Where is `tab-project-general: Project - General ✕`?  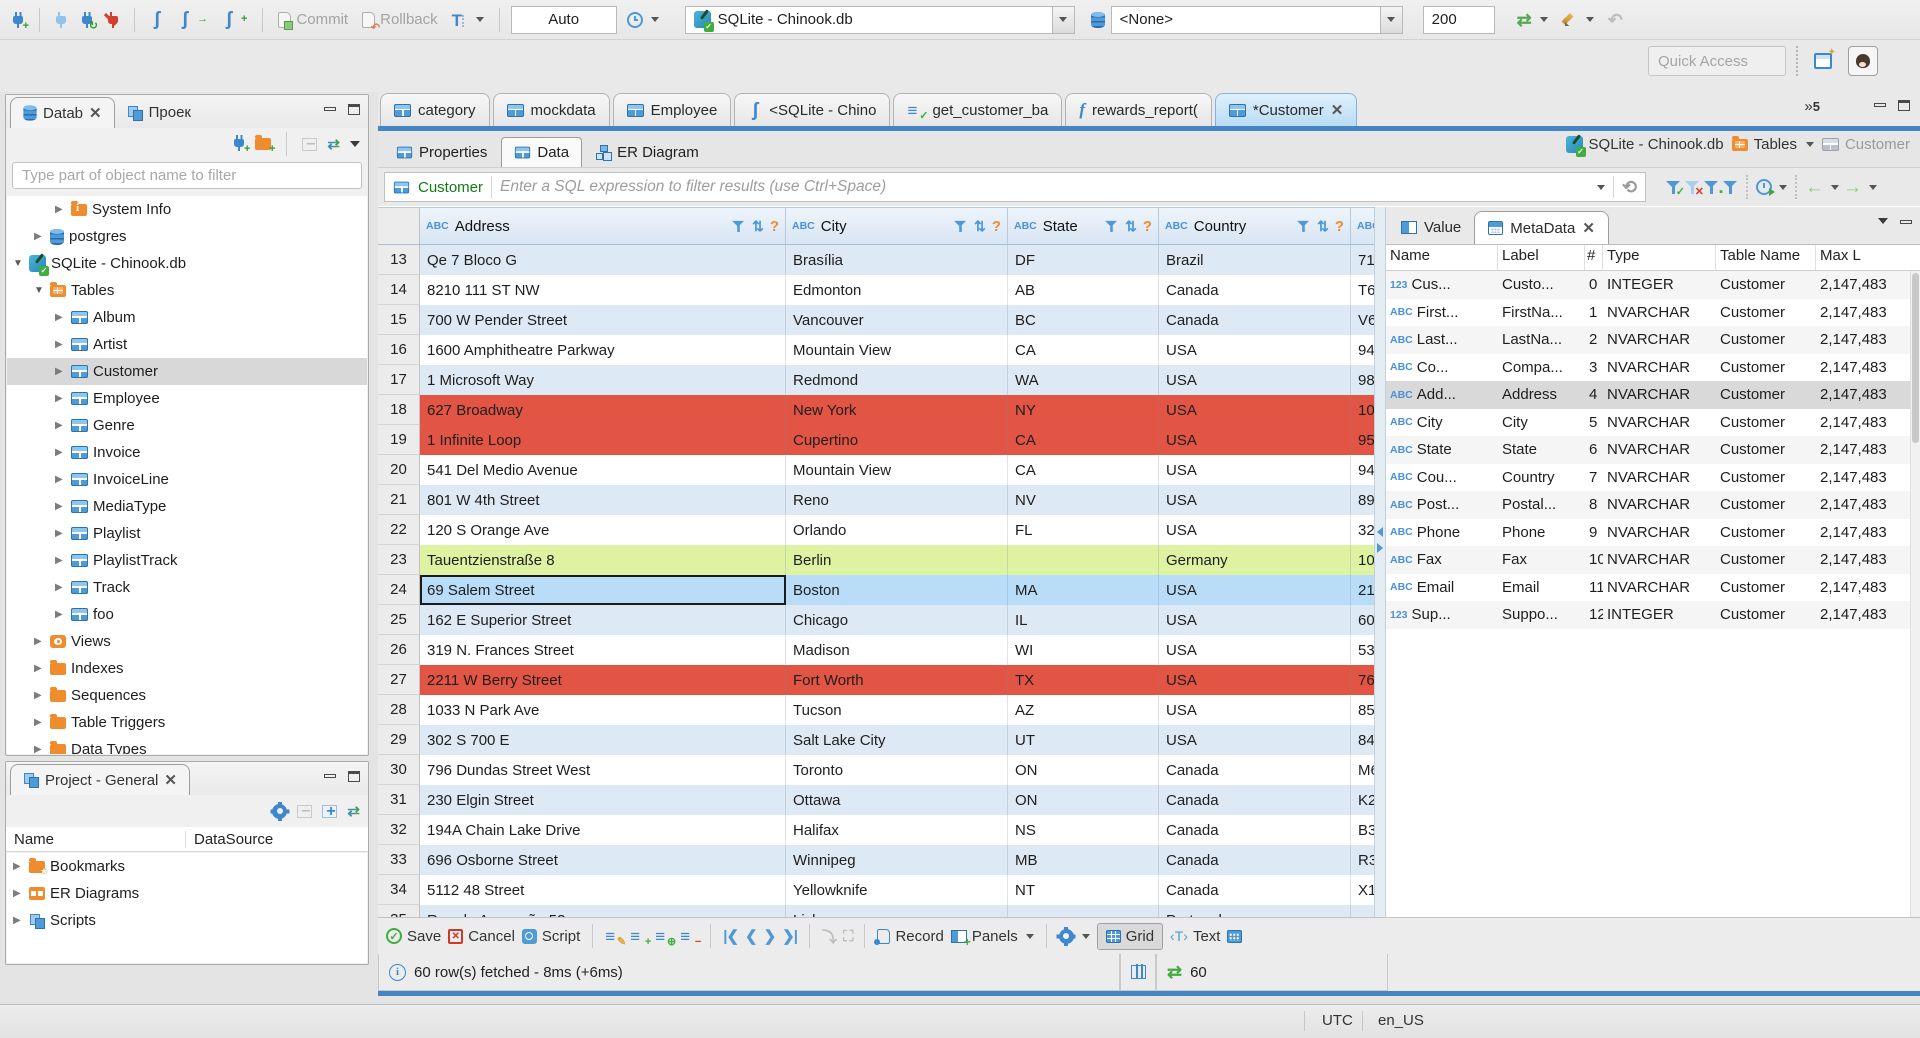 tab-project-general: Project - General ✕ is located at coordinates (100, 779).